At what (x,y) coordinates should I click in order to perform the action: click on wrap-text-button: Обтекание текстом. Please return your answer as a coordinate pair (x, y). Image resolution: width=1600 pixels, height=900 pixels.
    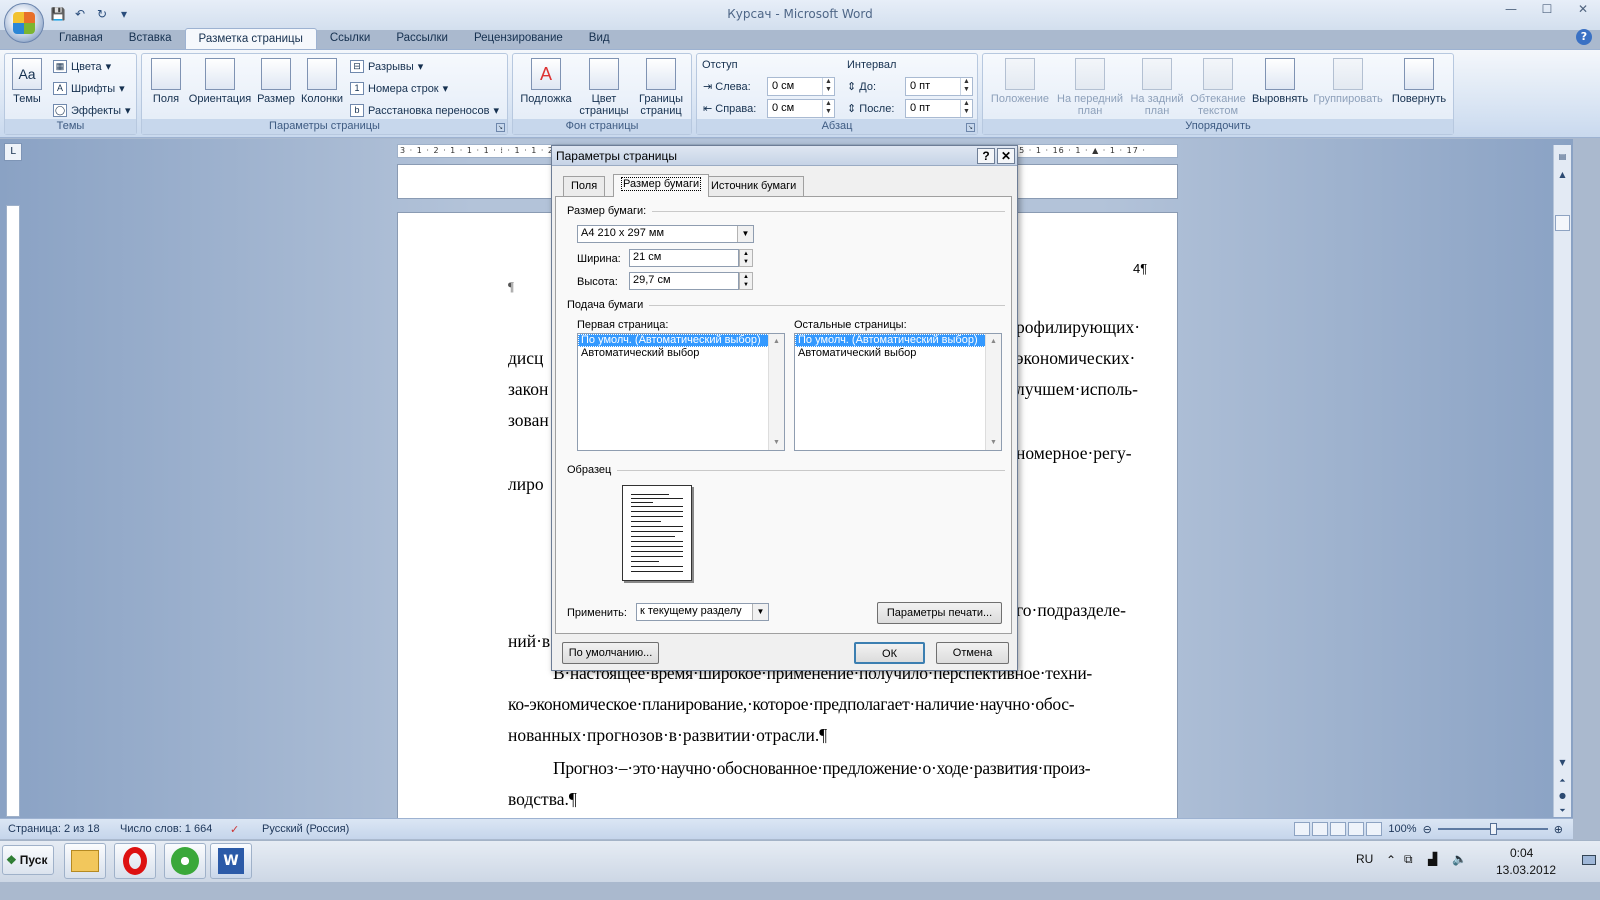
    Looking at the image, I should click on (1218, 87).